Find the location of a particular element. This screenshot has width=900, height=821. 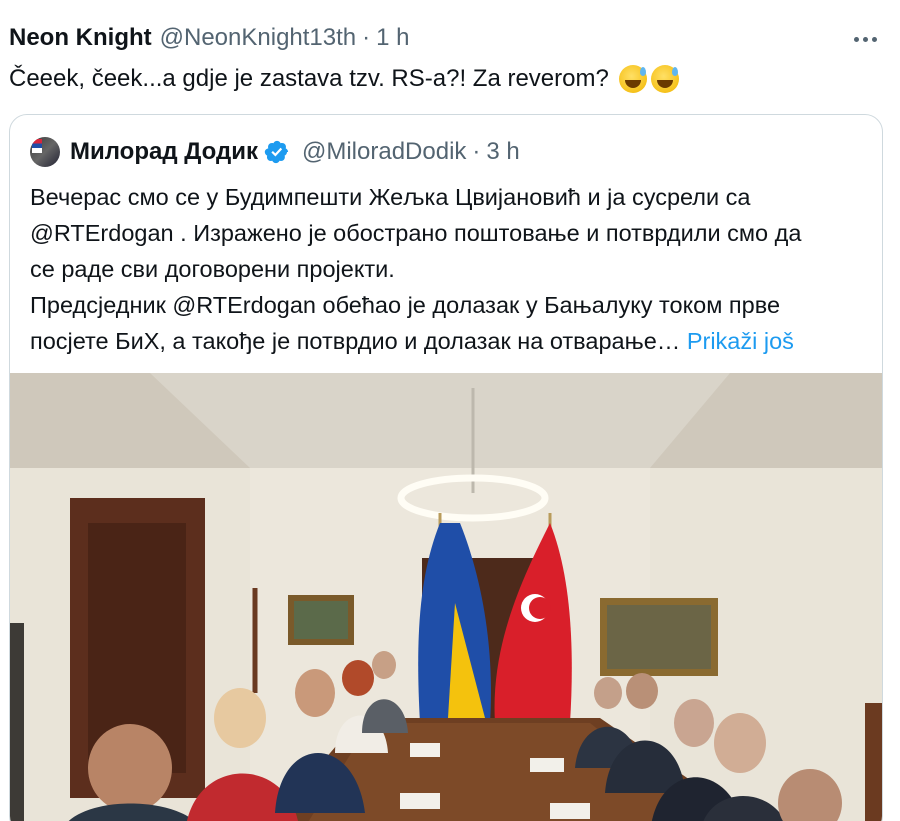

quoted-author-handle: @MiloradDodik is located at coordinates (384, 152).